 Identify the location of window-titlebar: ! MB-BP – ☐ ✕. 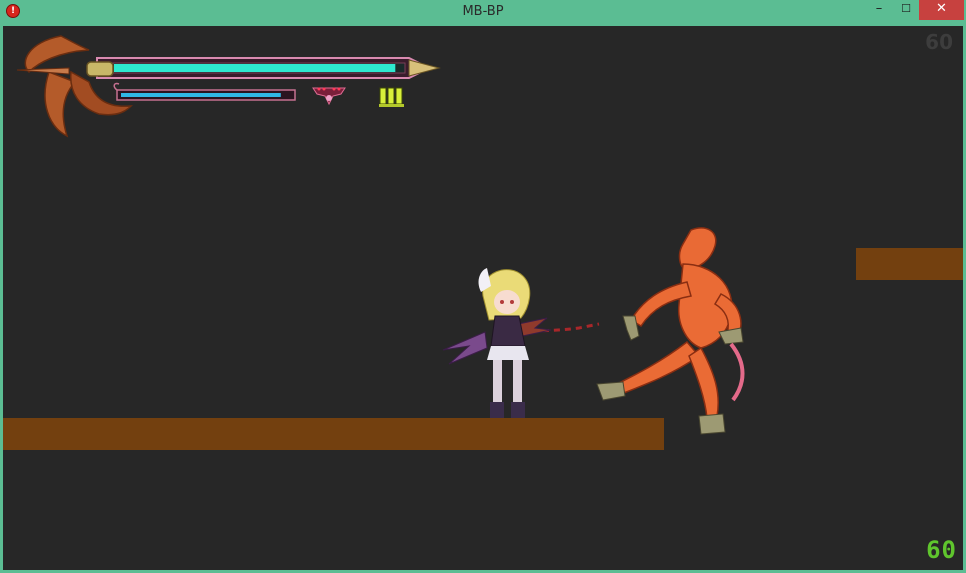
(483, 12).